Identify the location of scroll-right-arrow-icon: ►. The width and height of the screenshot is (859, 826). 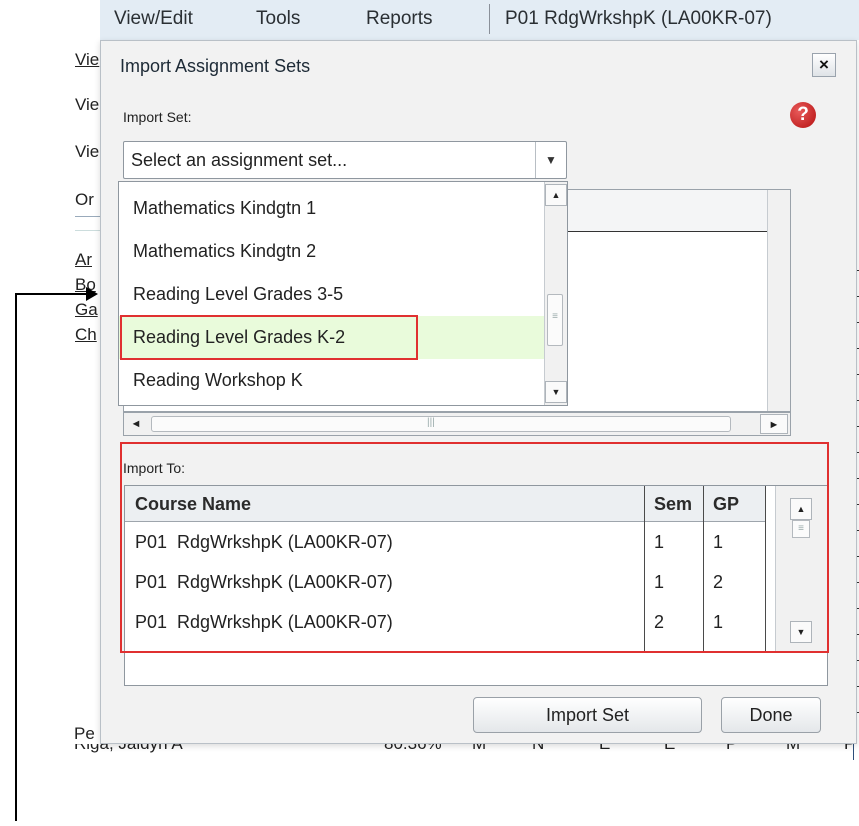
(774, 424).